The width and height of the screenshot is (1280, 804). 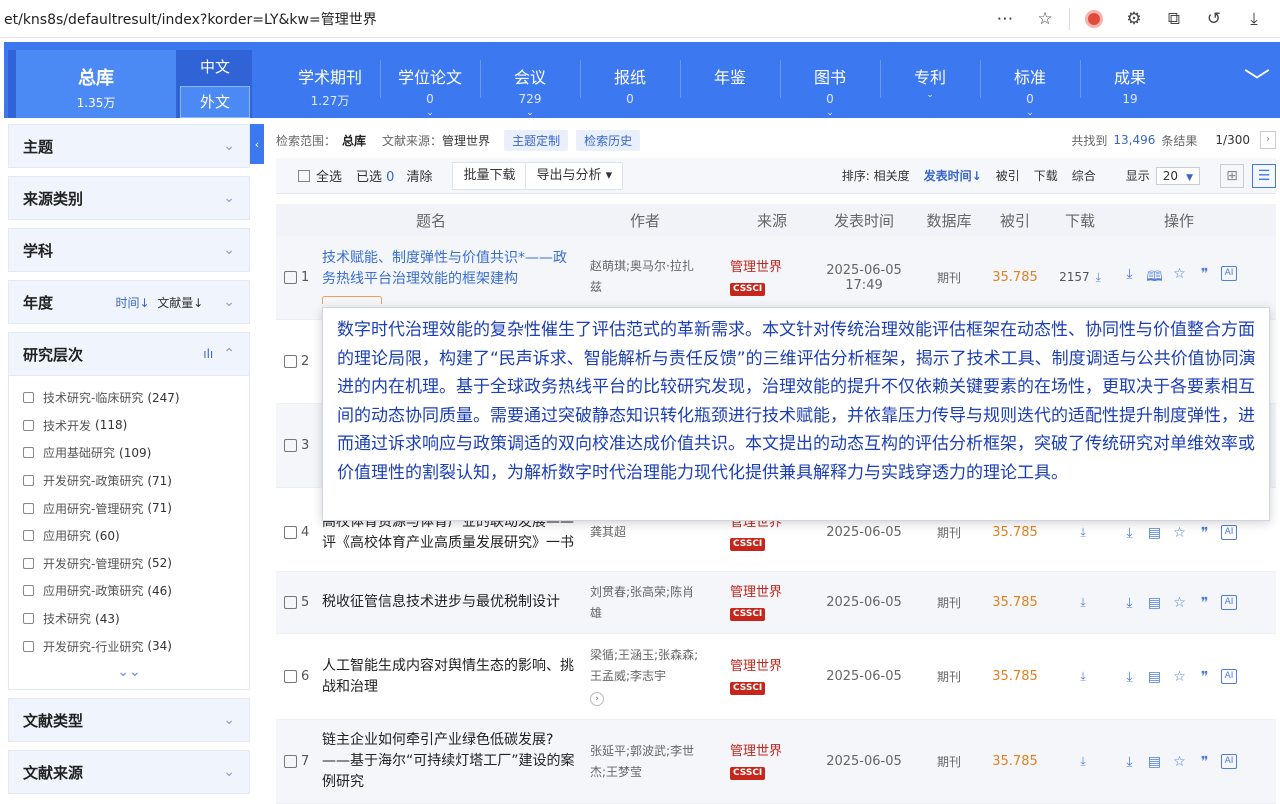 What do you see at coordinates (1005, 19) in the screenshot?
I see `more-icon: ⋯` at bounding box center [1005, 19].